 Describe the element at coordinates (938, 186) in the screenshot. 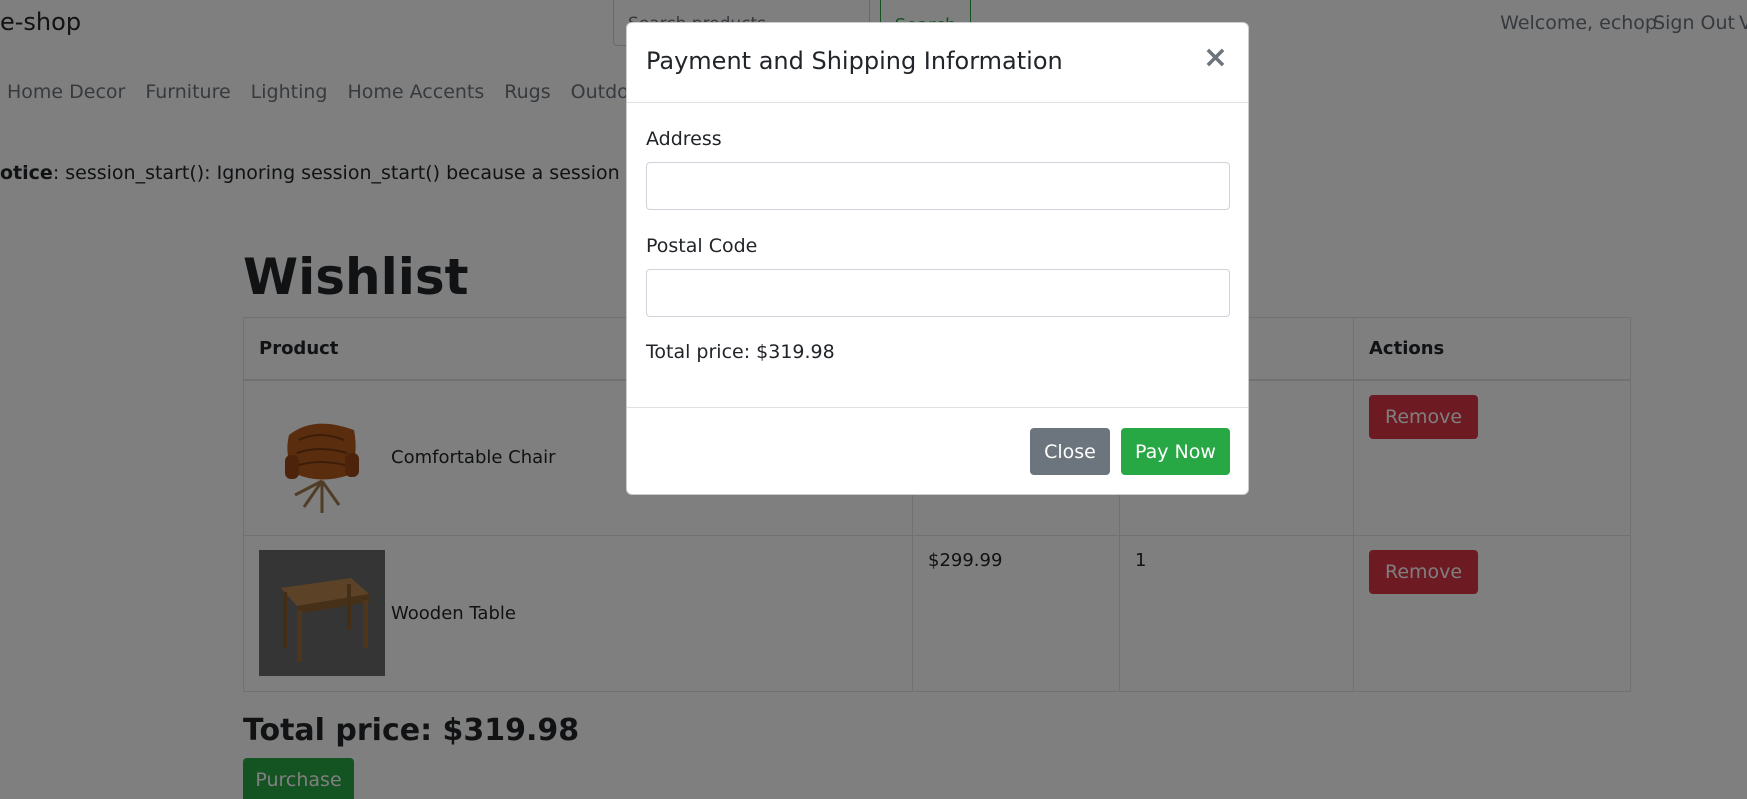

I see `address-field` at that location.